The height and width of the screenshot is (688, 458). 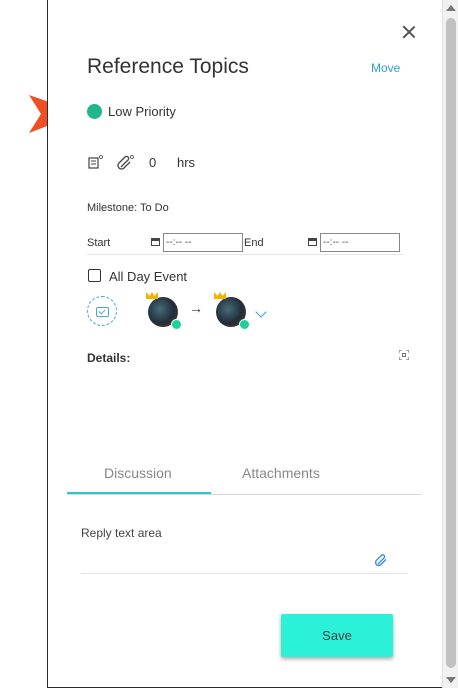 What do you see at coordinates (254, 243) in the screenshot?
I see `end-label: End` at bounding box center [254, 243].